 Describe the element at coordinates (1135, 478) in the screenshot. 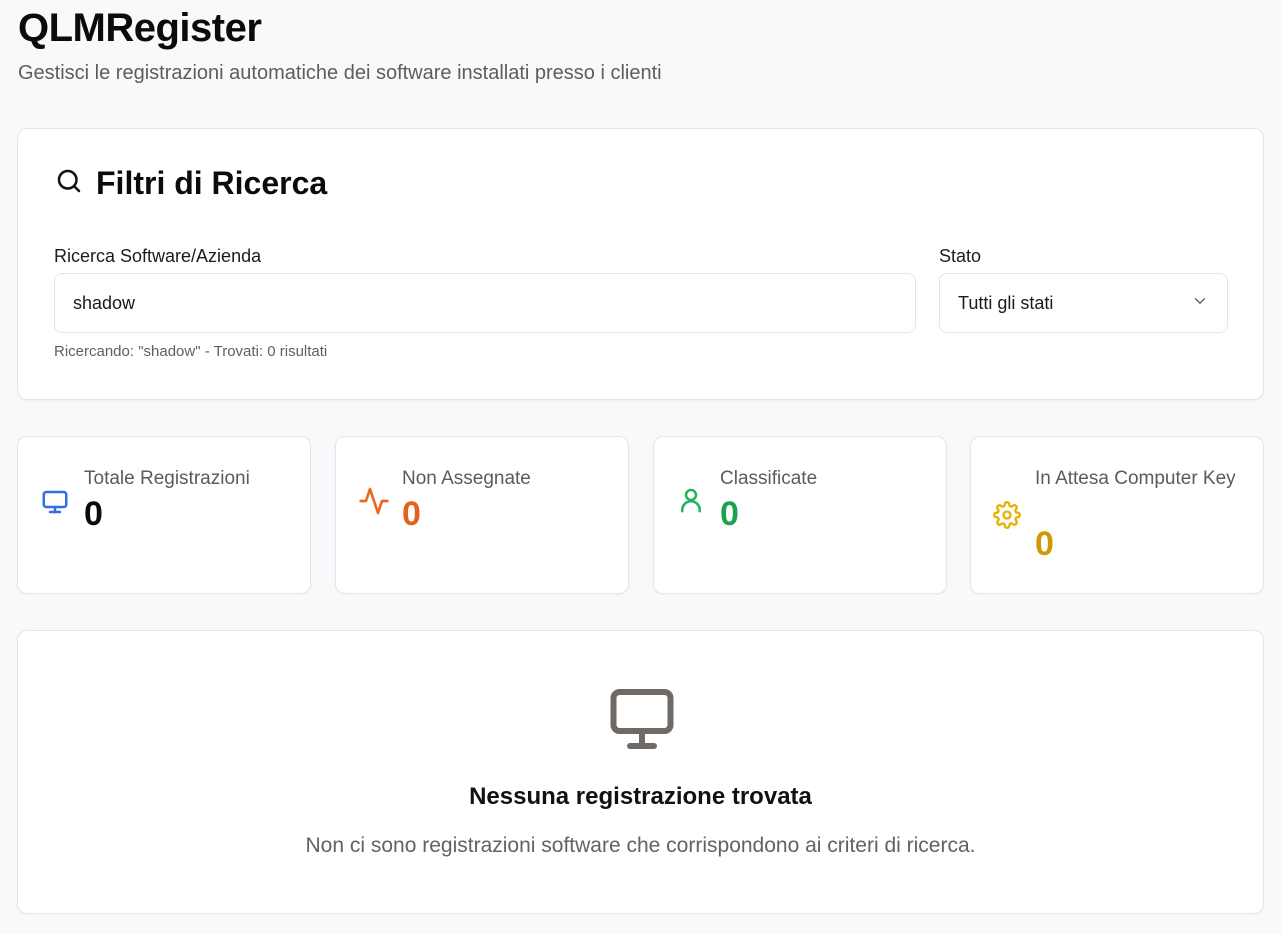

I see `stat-label: In Attesa Computer Key` at that location.